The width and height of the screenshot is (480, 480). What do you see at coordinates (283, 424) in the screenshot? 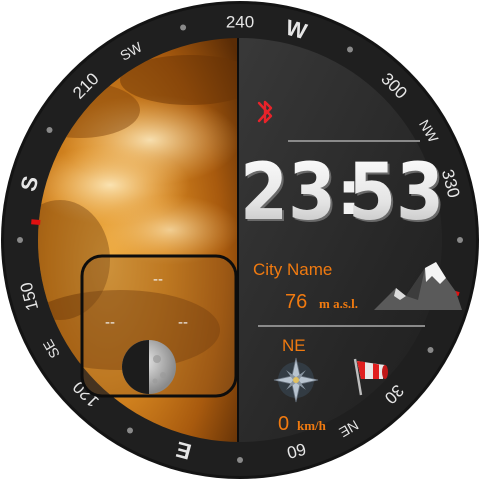
I see `wind-speed-value: 0` at bounding box center [283, 424].